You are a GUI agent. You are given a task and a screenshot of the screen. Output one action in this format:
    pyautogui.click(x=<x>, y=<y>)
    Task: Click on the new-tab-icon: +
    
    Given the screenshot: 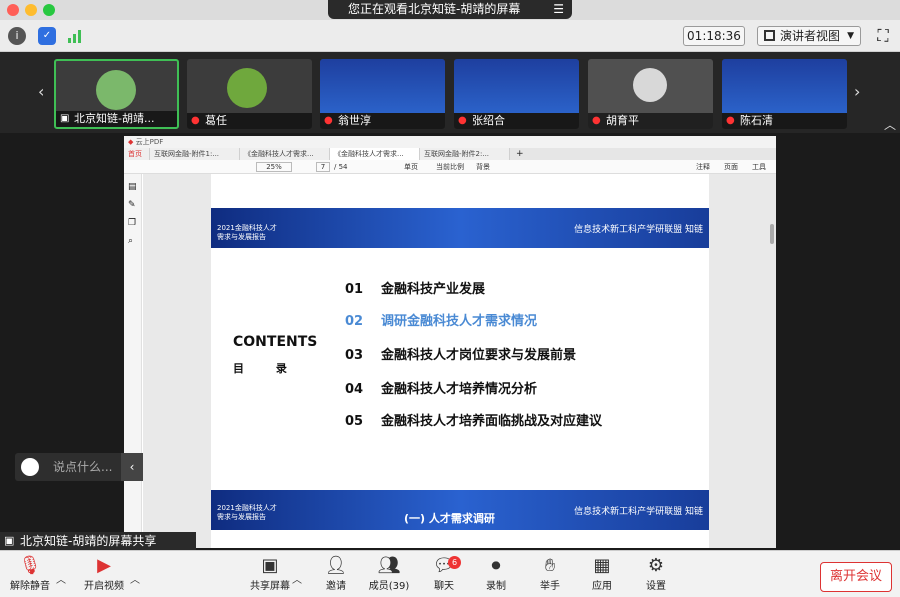 What is the action you would take?
    pyautogui.click(x=520, y=154)
    